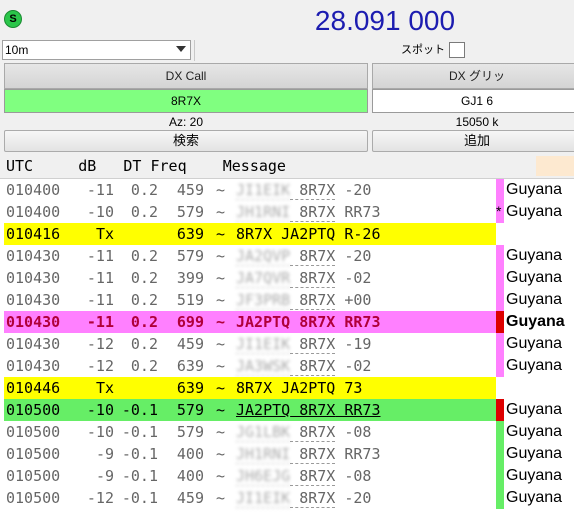 Image resolution: width=574 pixels, height=513 pixels. What do you see at coordinates (358, 234) in the screenshot?
I see `message-tail: R-26` at bounding box center [358, 234].